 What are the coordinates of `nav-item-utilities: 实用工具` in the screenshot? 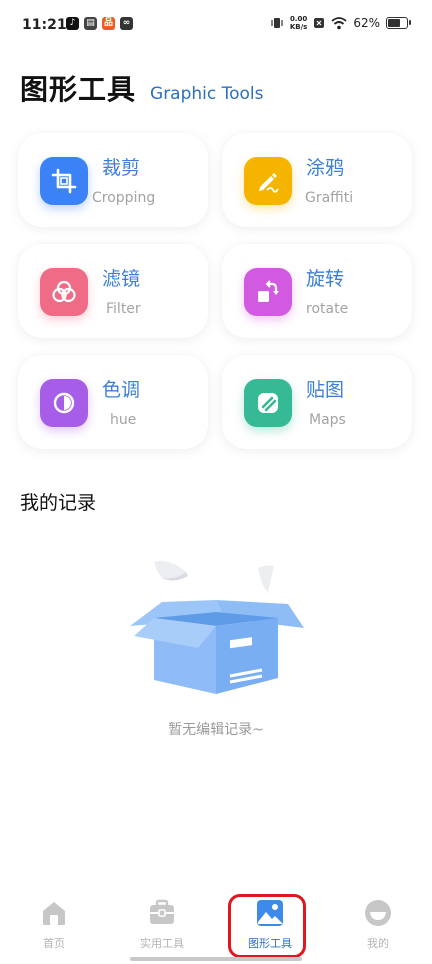 It's located at (162, 924).